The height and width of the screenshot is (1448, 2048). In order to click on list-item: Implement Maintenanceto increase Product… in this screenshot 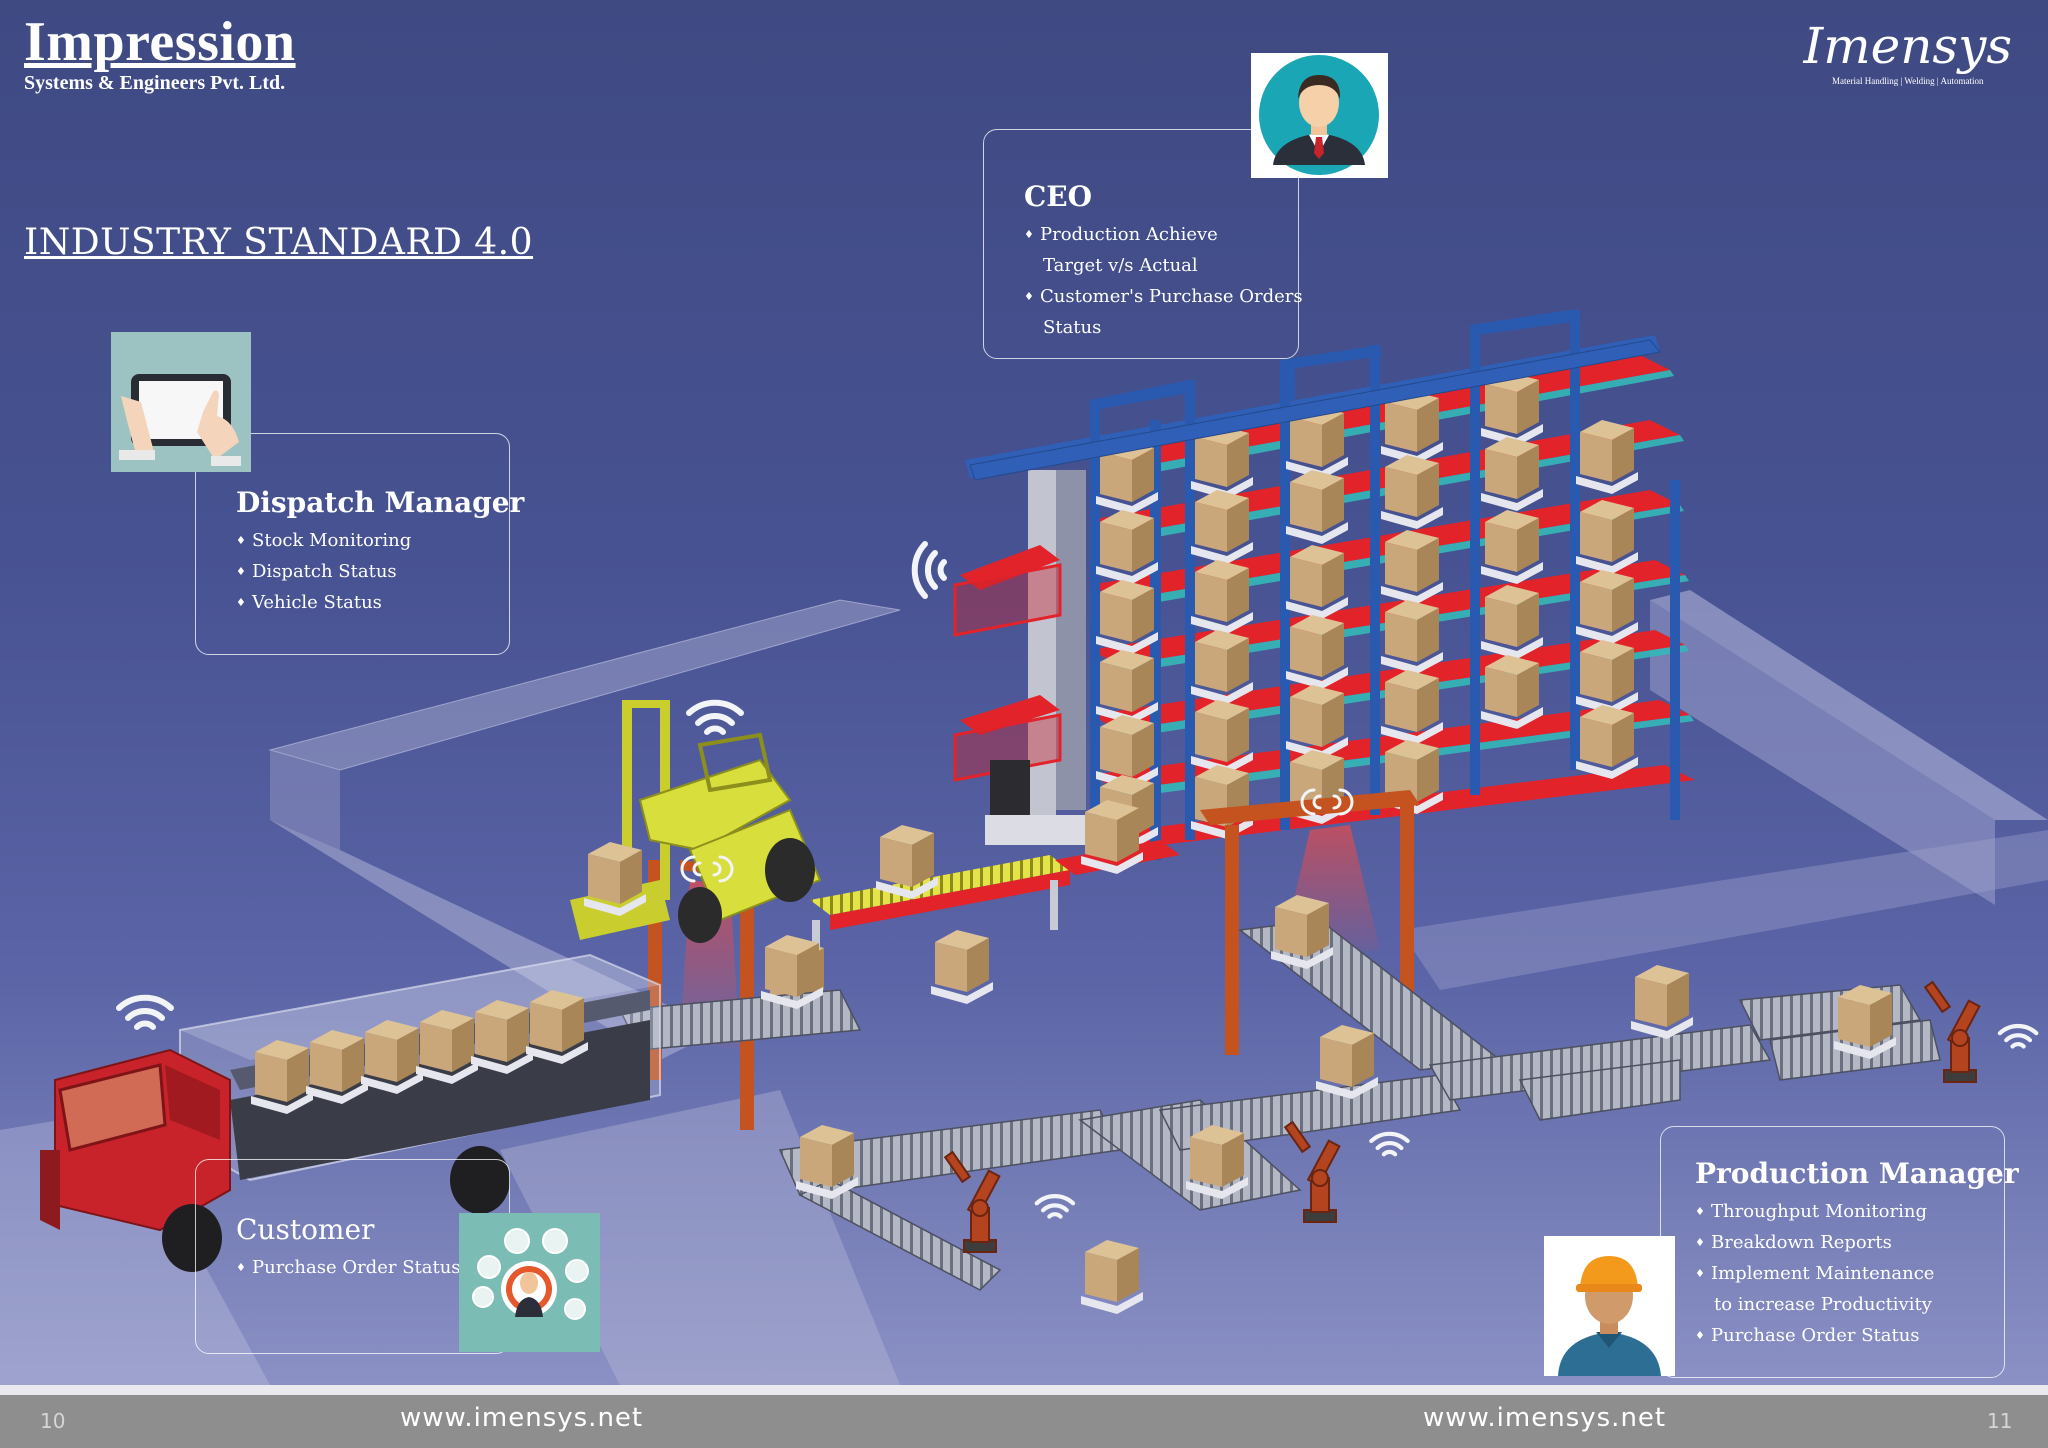, I will do `click(1857, 1289)`.